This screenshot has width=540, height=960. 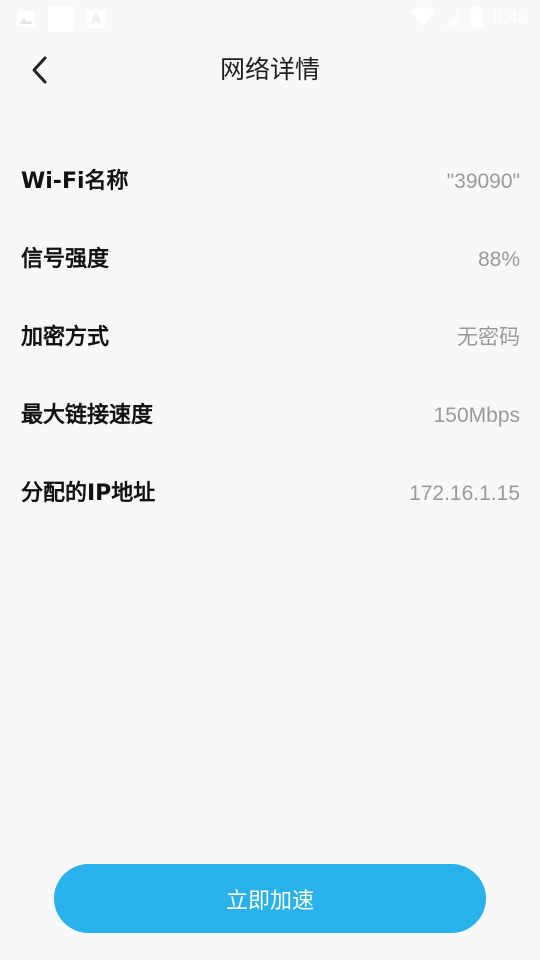 What do you see at coordinates (453, 17) in the screenshot?
I see `signal-icon` at bounding box center [453, 17].